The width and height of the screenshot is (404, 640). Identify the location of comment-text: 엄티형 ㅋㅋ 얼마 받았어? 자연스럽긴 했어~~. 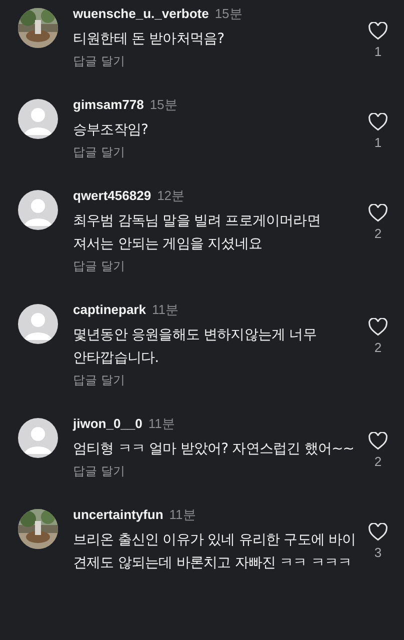
(214, 449).